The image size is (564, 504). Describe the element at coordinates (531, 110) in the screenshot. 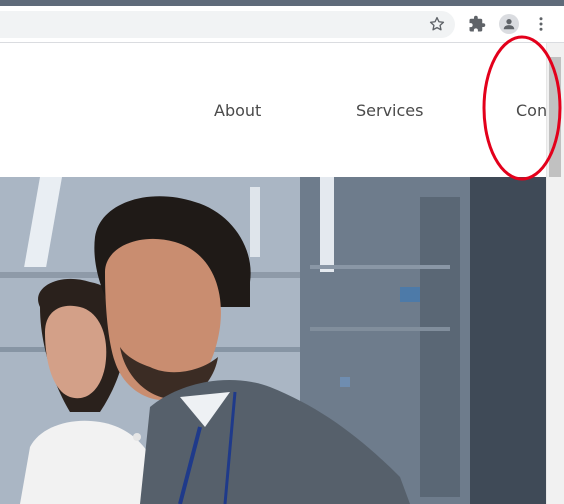

I see `nav-link-contact: Con` at that location.